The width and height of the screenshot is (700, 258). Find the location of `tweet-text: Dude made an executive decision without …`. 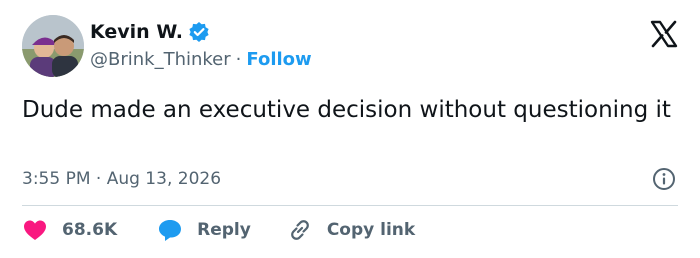

tweet-text: Dude made an executive decision without … is located at coordinates (346, 110).